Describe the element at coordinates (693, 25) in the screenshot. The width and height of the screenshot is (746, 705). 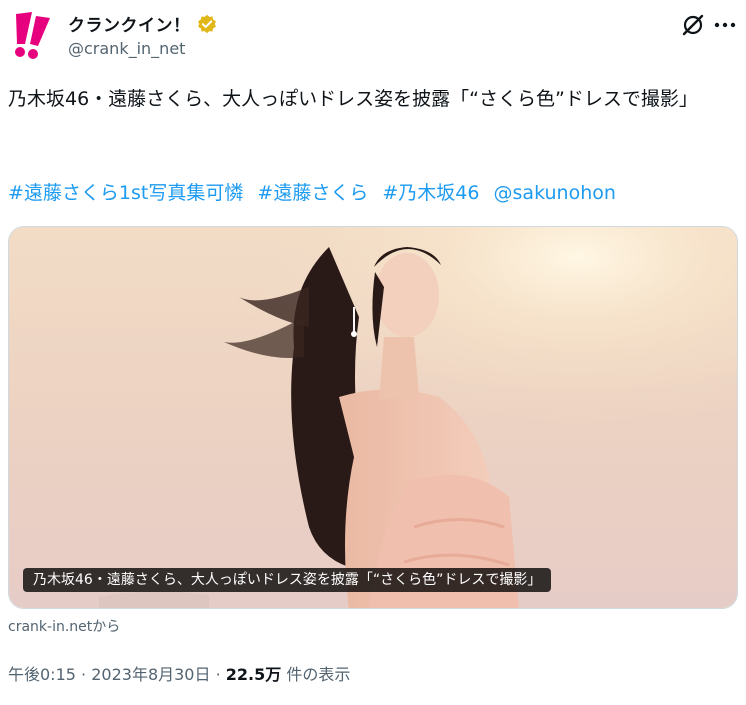
I see `grok-icon` at that location.